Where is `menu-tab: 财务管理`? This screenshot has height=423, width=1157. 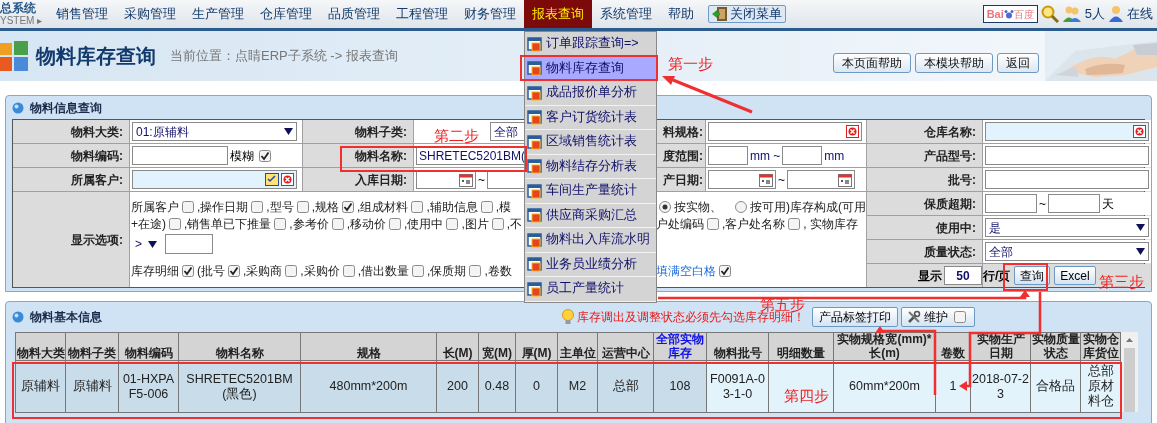 menu-tab: 财务管理 is located at coordinates (490, 14).